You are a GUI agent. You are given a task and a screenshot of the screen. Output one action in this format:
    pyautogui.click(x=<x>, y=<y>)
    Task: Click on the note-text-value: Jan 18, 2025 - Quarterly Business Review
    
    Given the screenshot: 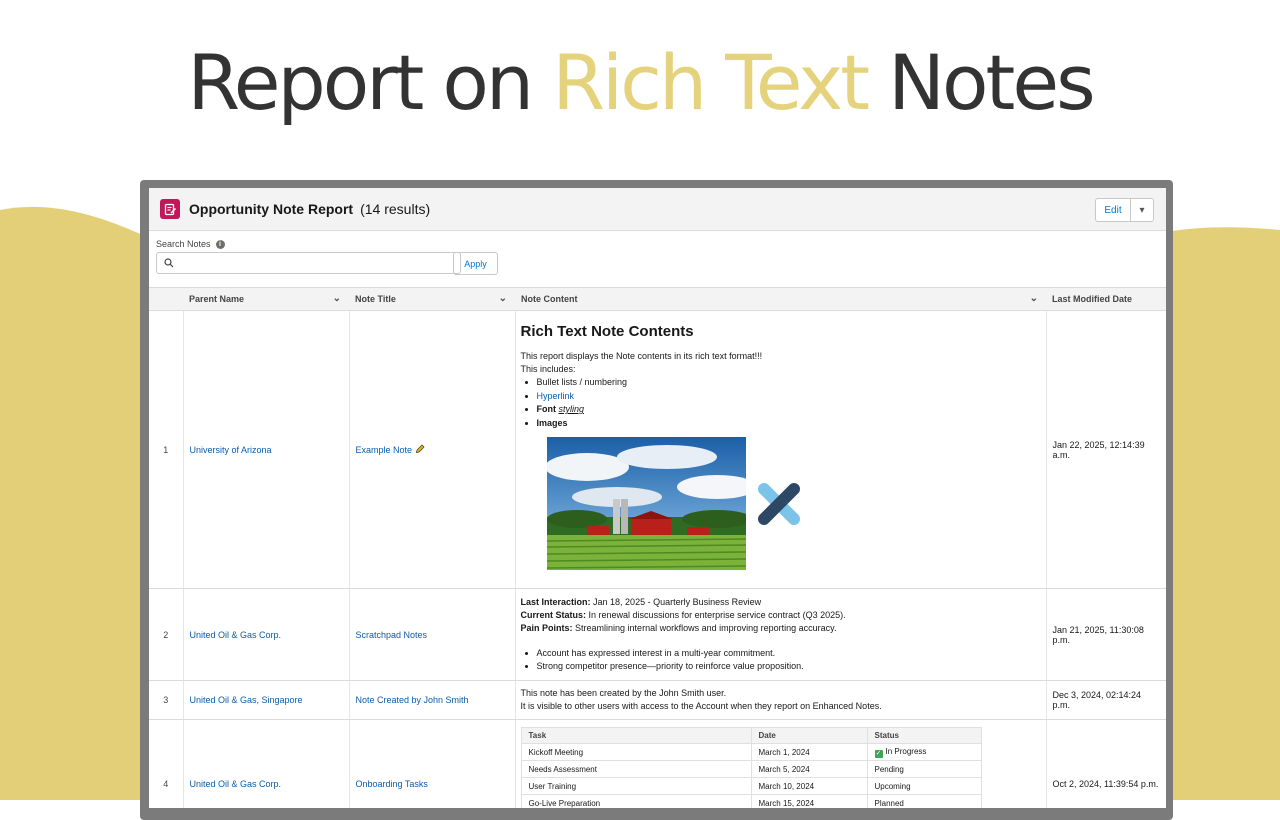 What is the action you would take?
    pyautogui.click(x=677, y=601)
    